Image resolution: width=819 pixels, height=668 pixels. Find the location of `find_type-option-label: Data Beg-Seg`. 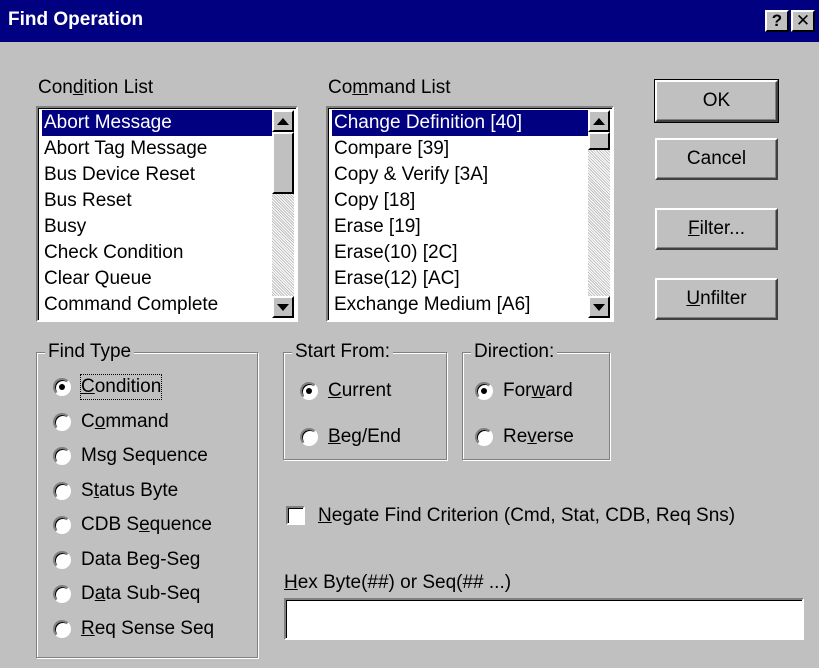

find_type-option-label: Data Beg-Seg is located at coordinates (141, 559).